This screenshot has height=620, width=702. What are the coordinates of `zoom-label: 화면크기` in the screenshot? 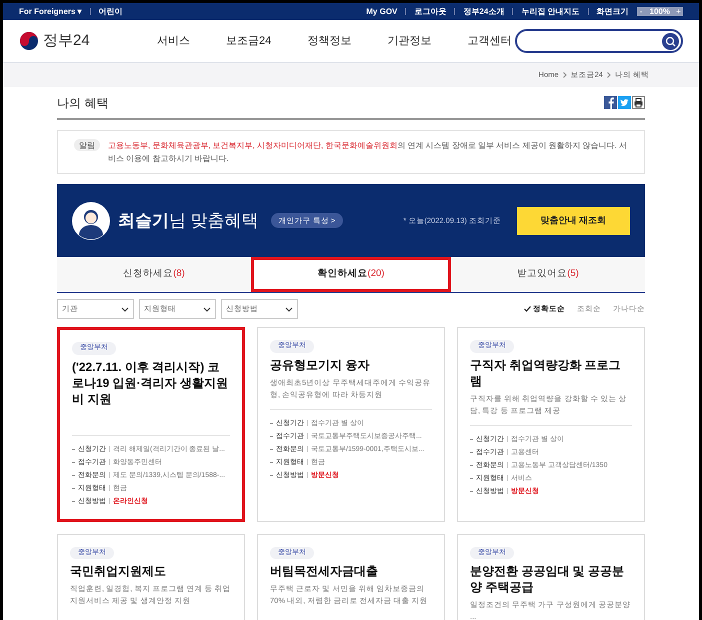 It's located at (612, 12).